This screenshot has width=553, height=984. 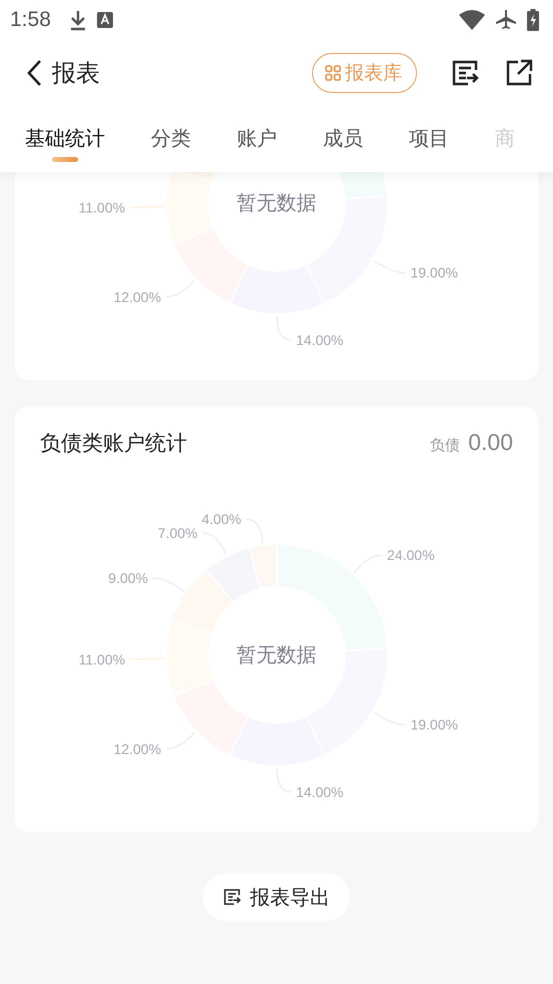 What do you see at coordinates (222, 519) in the screenshot?
I see `slice-label: 4.00%` at bounding box center [222, 519].